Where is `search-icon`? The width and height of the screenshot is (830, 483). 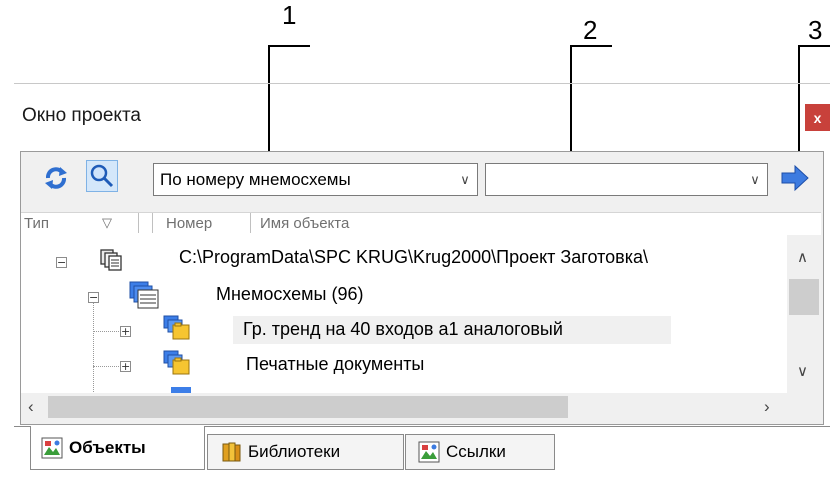
search-icon is located at coordinates (102, 176).